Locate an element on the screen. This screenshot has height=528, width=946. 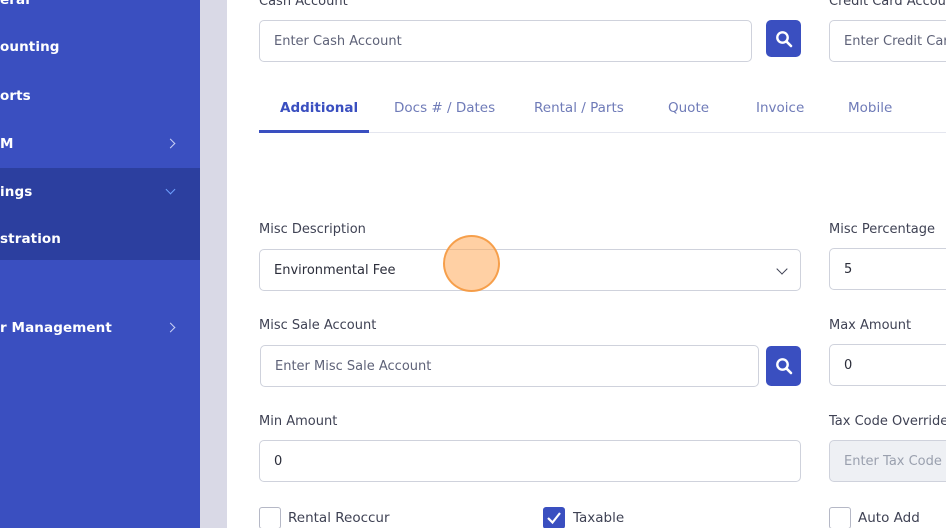
credit-card-account-label: Credit Card Accou is located at coordinates (887, 4).